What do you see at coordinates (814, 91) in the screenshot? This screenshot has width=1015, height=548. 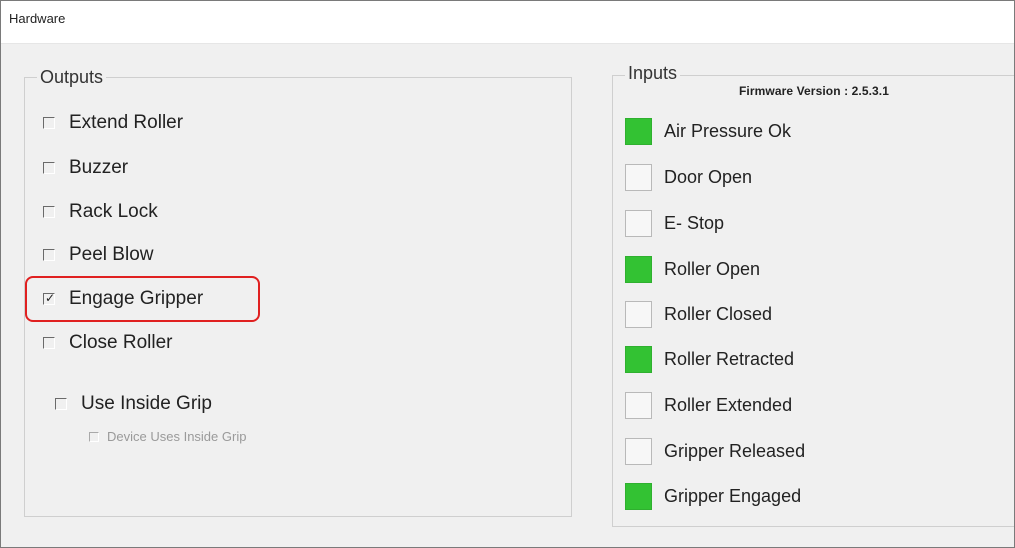 I see `firmware-version: Firmware Version : 2.5.3.1` at bounding box center [814, 91].